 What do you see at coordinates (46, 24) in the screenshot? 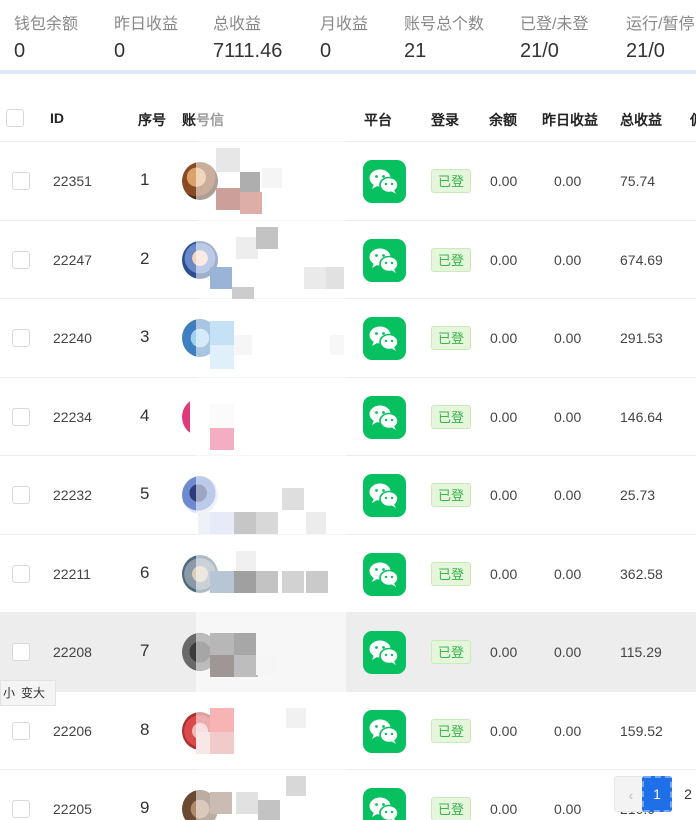
I see `stat-label: 钱包余额` at bounding box center [46, 24].